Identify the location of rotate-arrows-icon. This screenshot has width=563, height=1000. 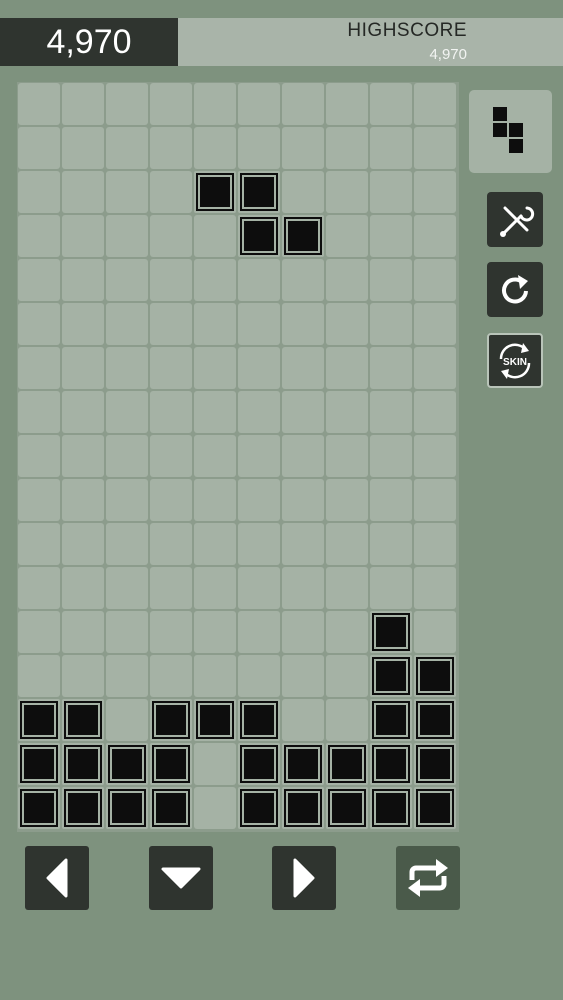
(428, 878).